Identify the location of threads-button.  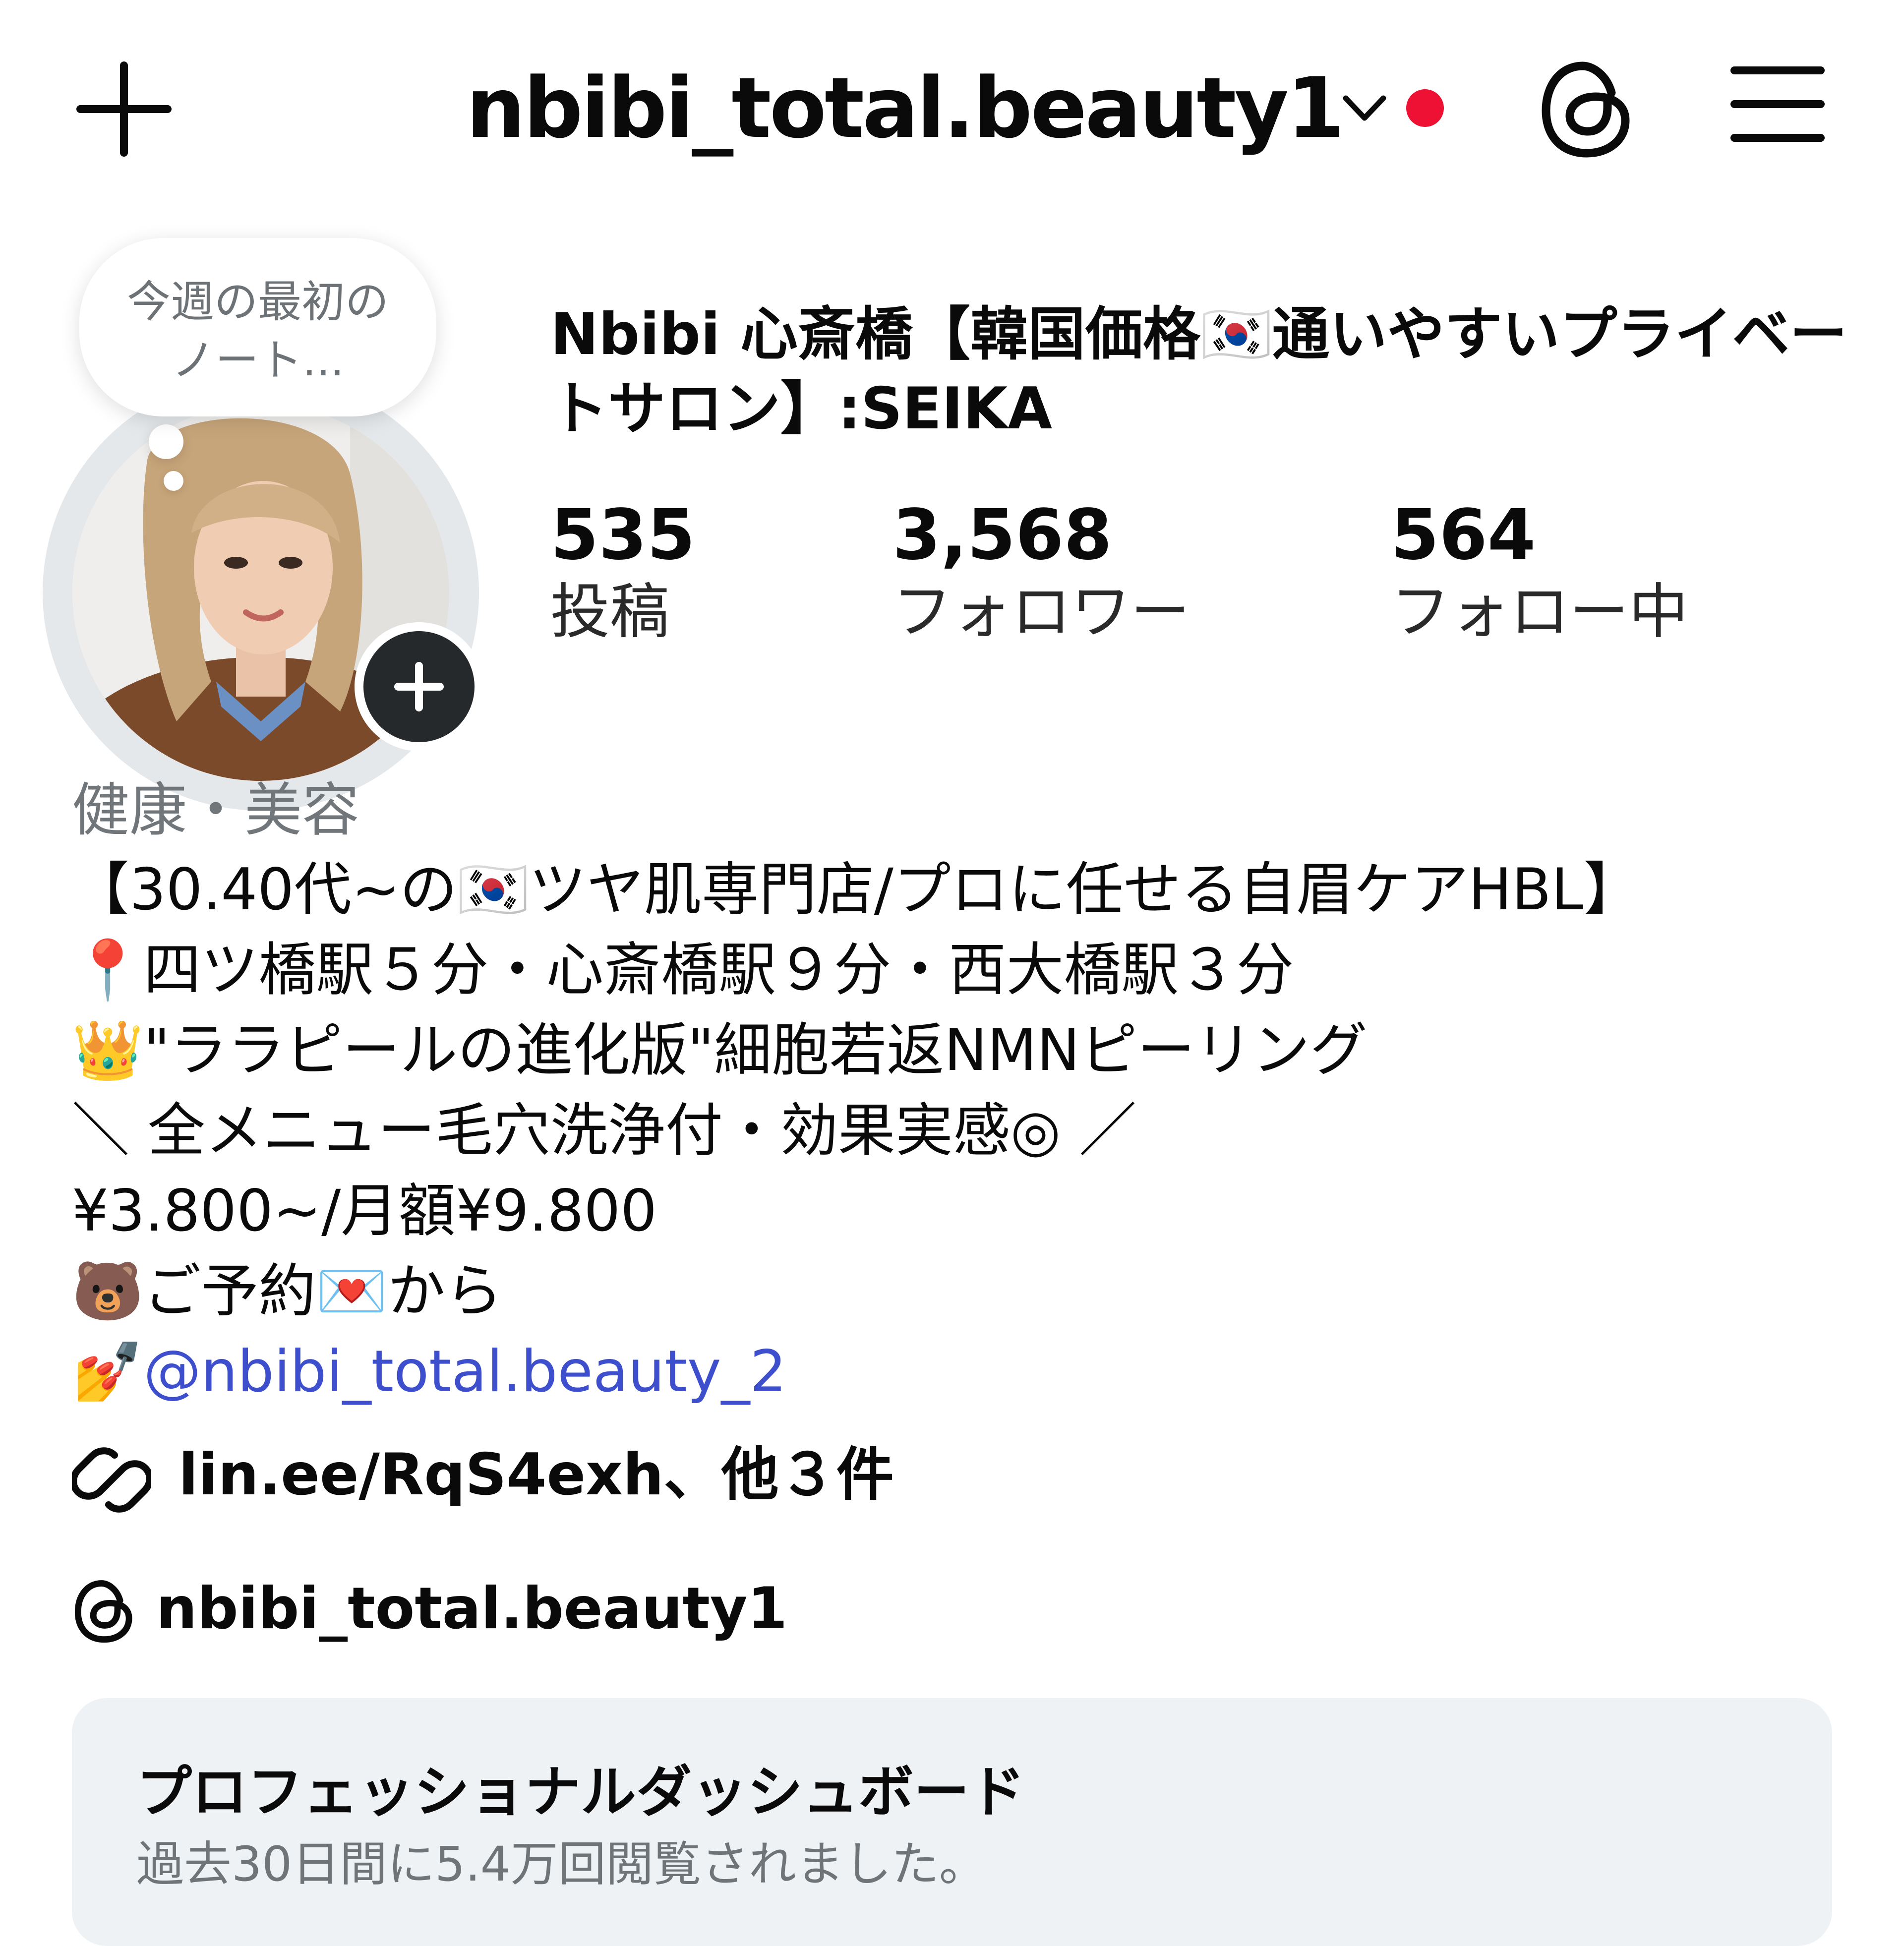
(1586, 109).